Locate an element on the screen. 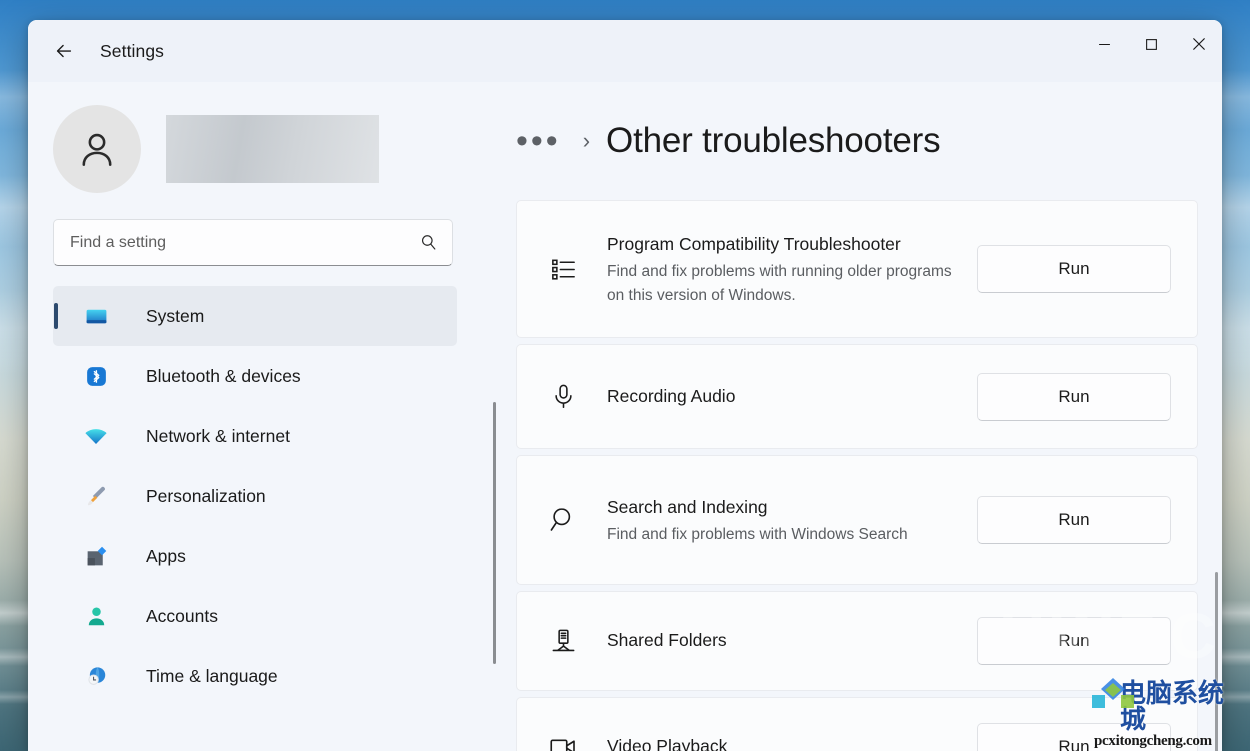  video-camera-icon is located at coordinates (563, 741).